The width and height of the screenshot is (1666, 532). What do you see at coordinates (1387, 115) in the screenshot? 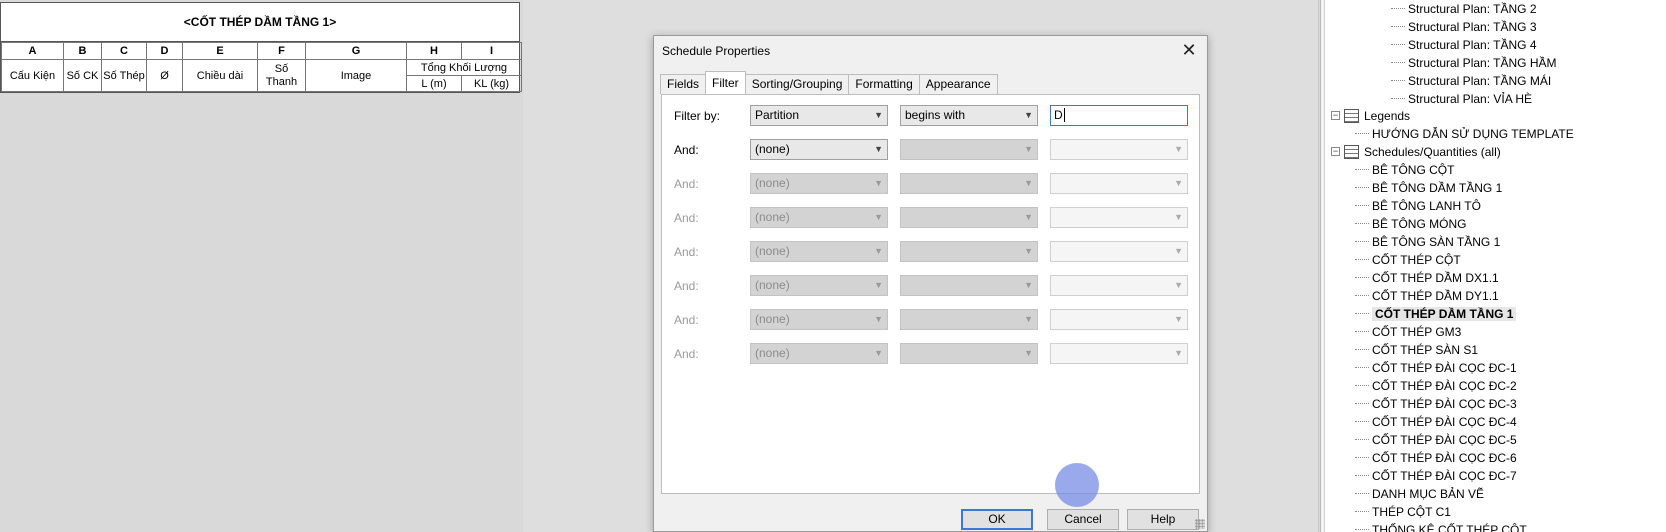
I see `tree-node-legends-label: Legends` at bounding box center [1387, 115].